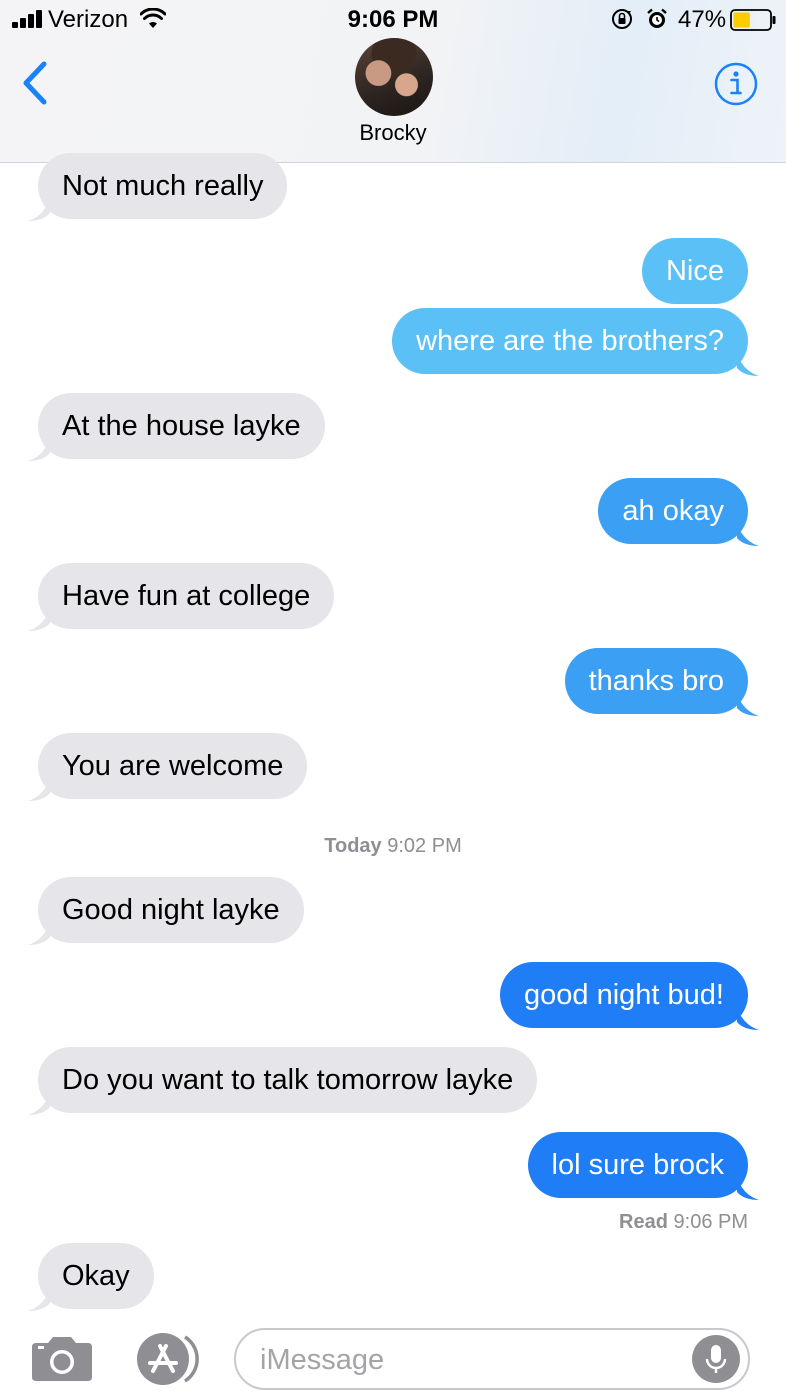  I want to click on message-bubble-outgoing: Nice, so click(694, 271).